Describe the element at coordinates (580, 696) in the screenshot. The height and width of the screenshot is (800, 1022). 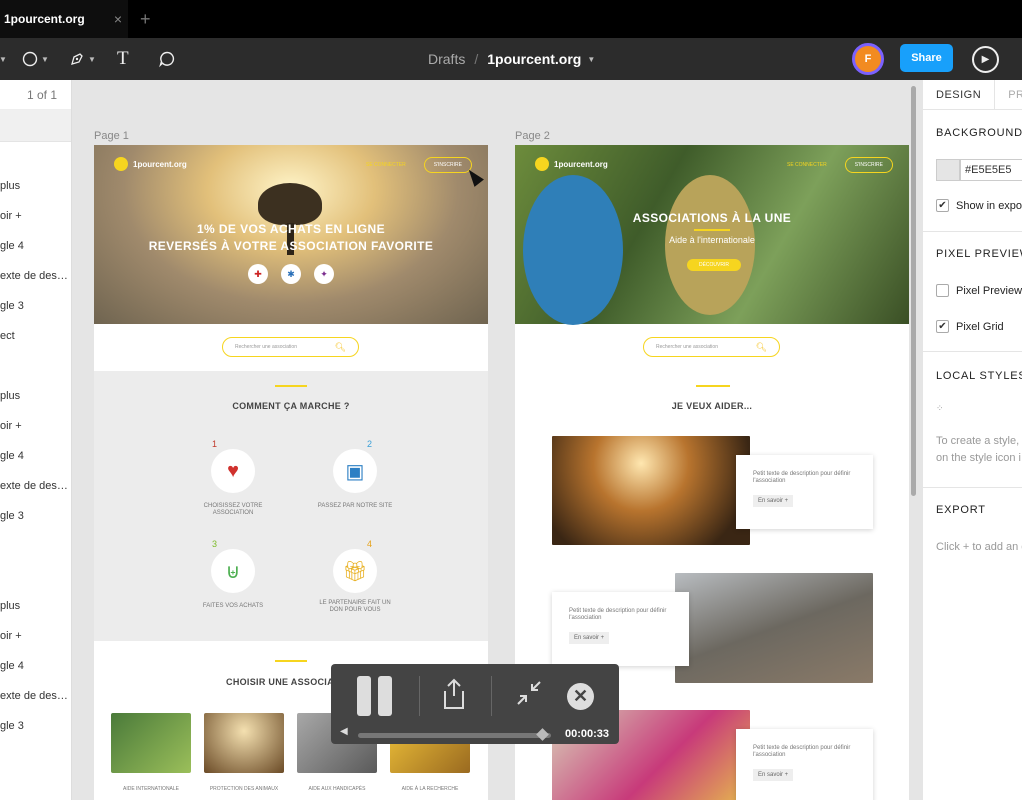
I see `close-icon: ✕` at that location.